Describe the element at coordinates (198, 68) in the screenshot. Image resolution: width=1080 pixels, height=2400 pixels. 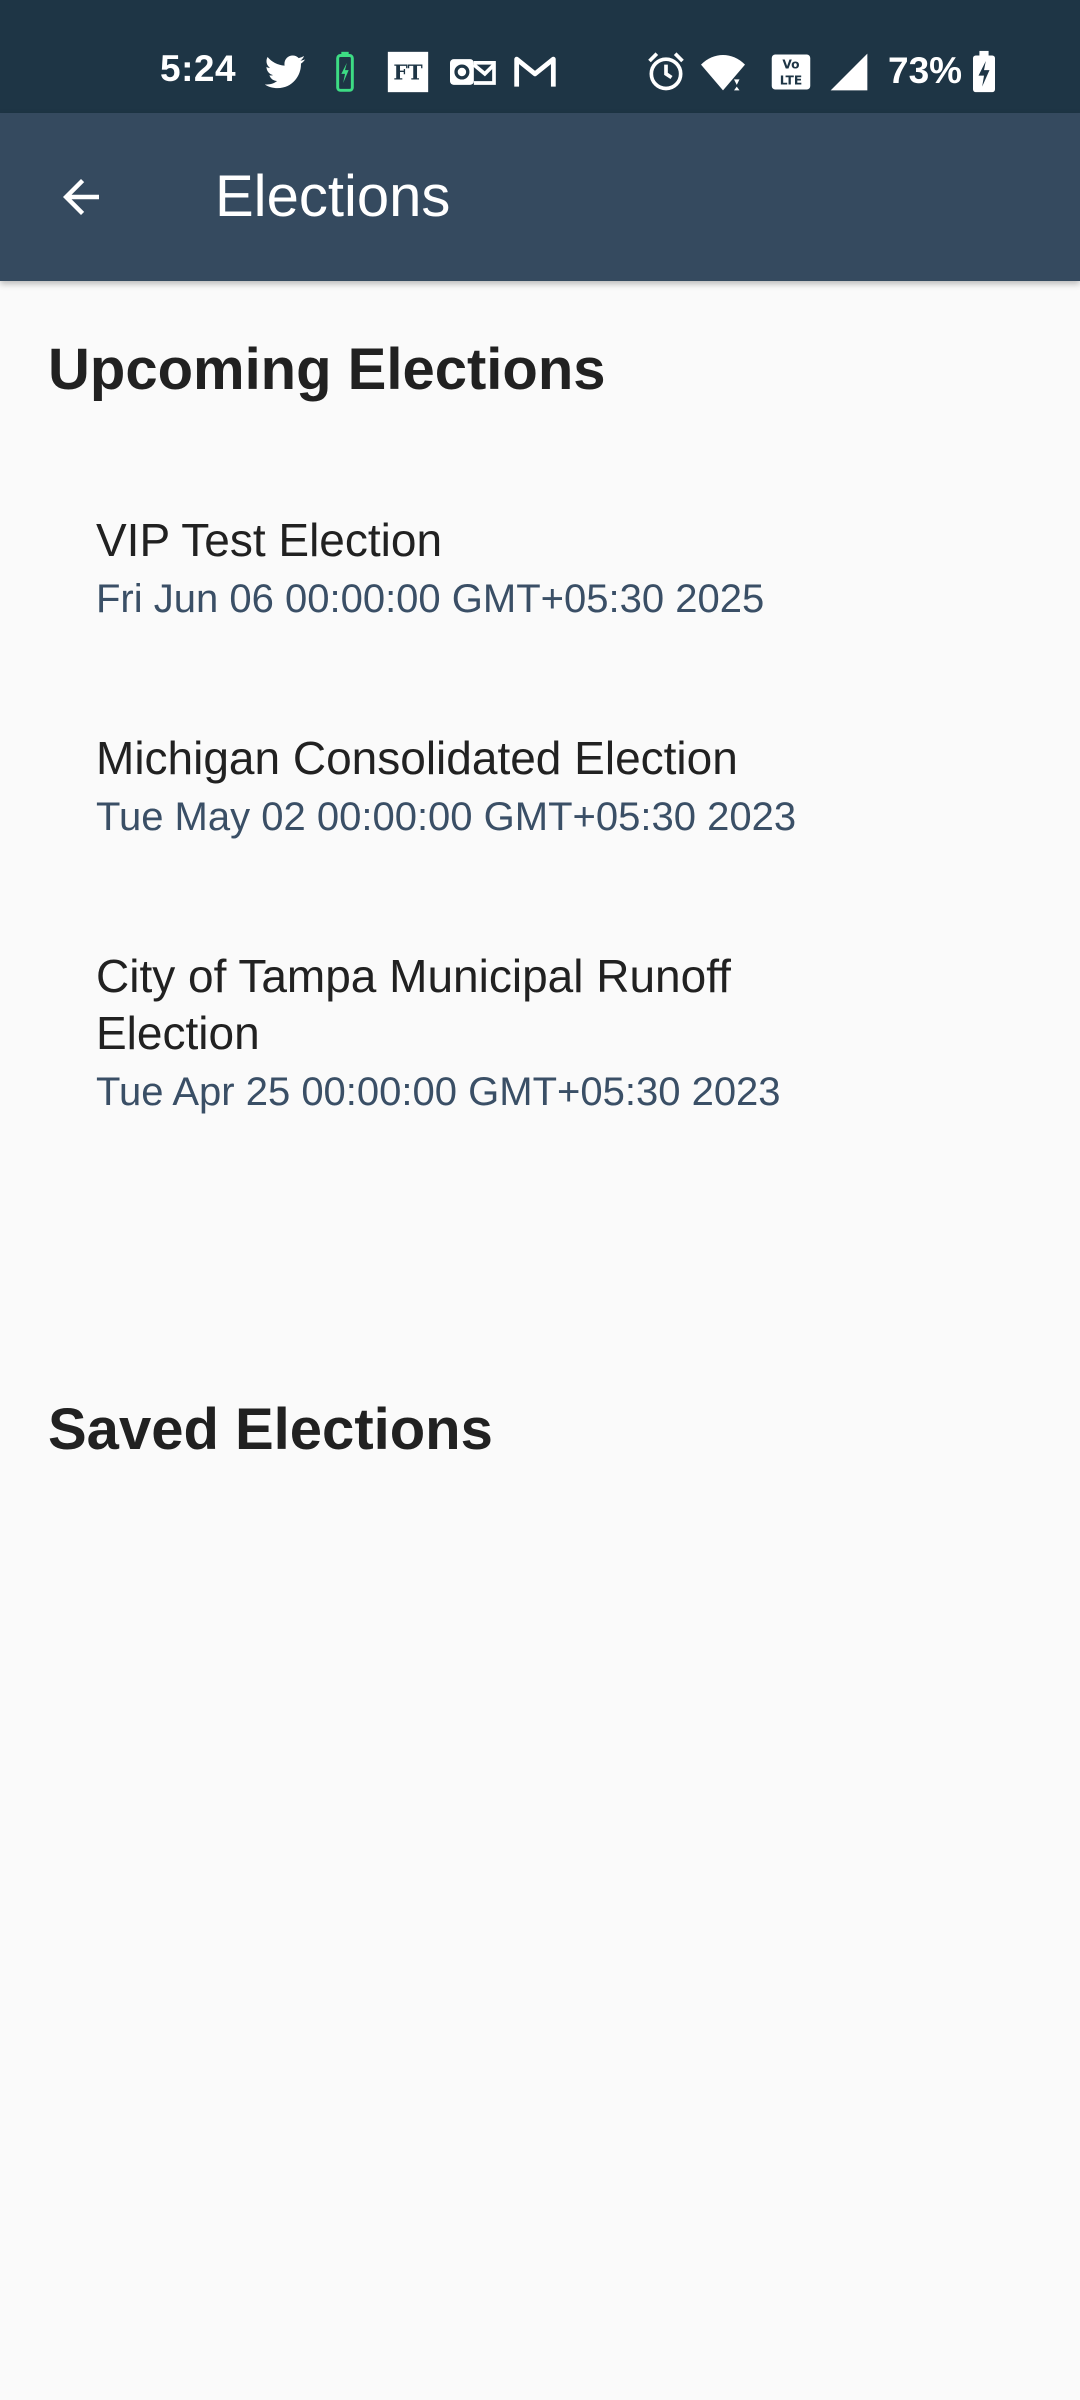
I see `status-time: 5:24` at that location.